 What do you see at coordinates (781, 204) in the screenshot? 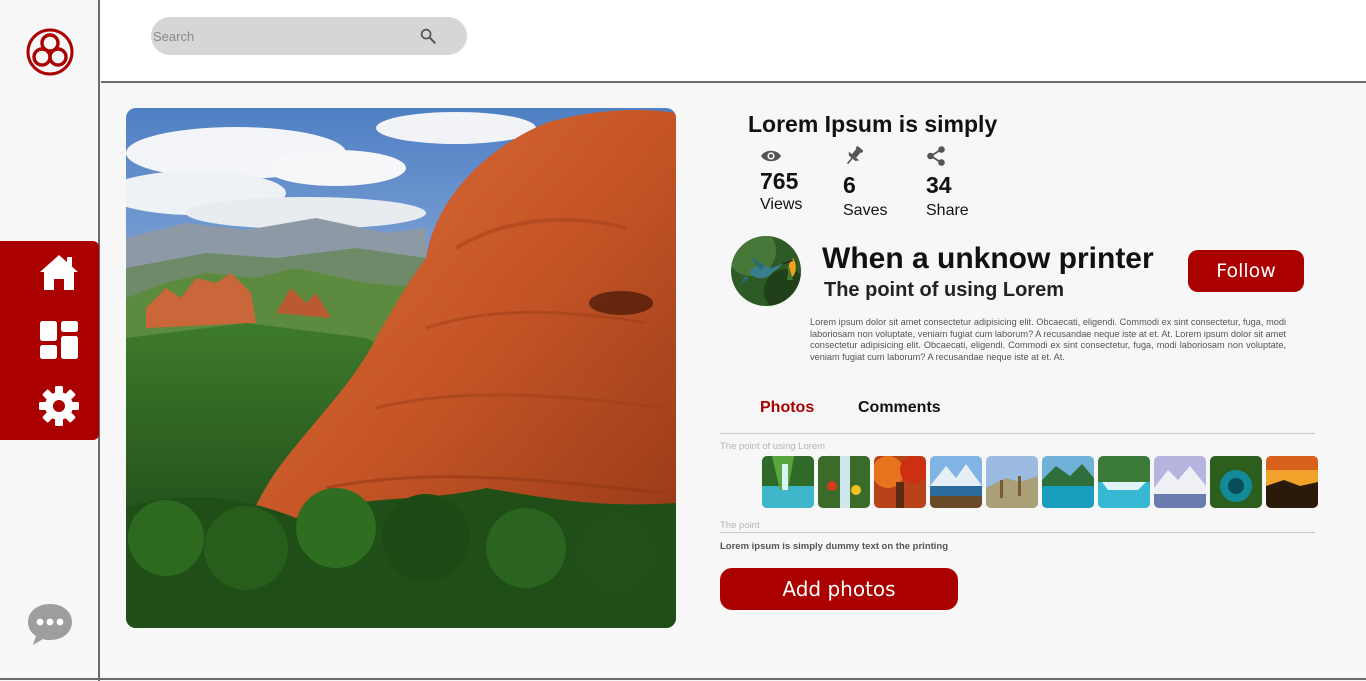
I see `views-label: Views` at bounding box center [781, 204].